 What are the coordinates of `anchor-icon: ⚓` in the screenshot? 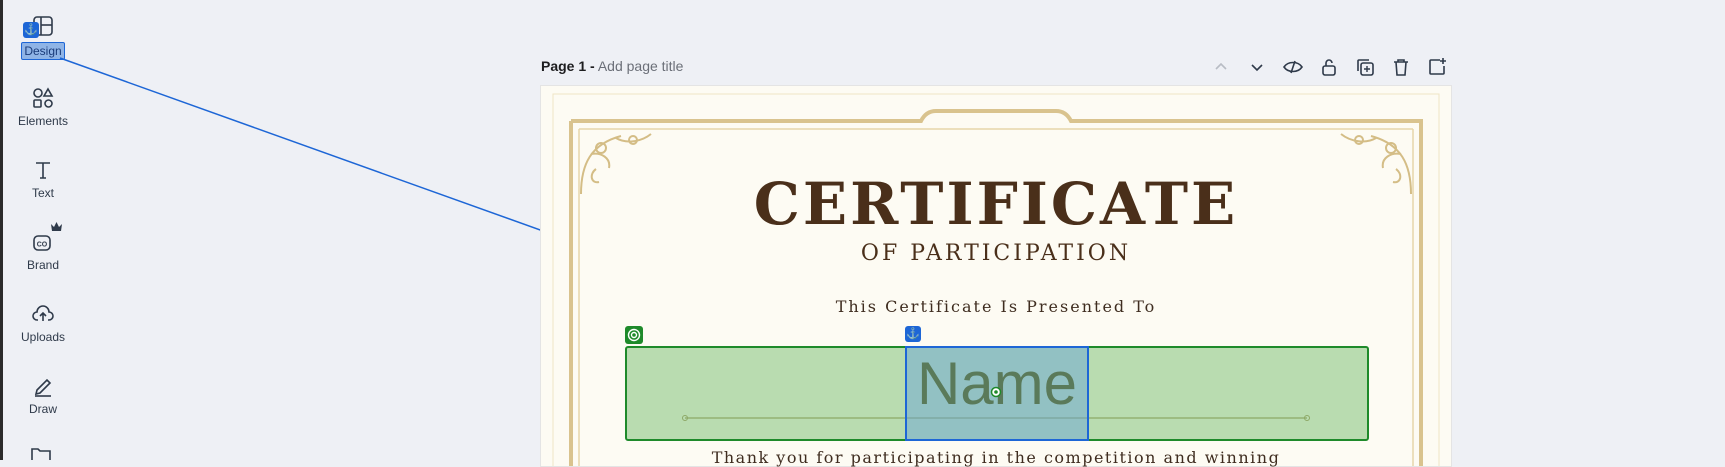 It's located at (913, 334).